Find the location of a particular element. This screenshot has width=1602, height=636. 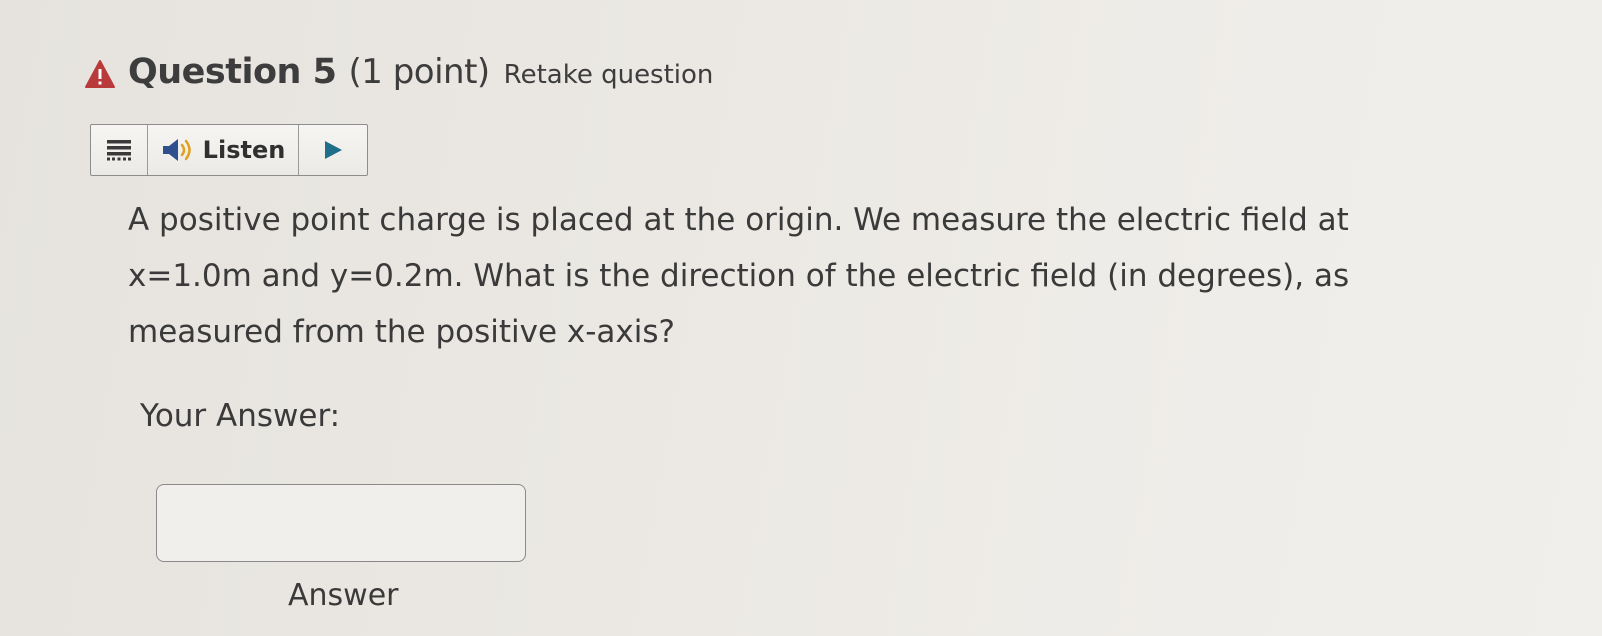

question-points: (1 point) is located at coordinates (419, 72).